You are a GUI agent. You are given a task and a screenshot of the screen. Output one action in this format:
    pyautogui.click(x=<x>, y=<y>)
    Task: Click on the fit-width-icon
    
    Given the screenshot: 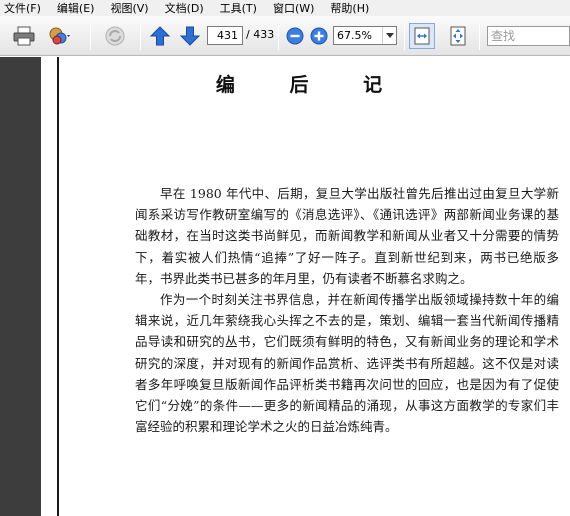 What is the action you would take?
    pyautogui.click(x=422, y=36)
    